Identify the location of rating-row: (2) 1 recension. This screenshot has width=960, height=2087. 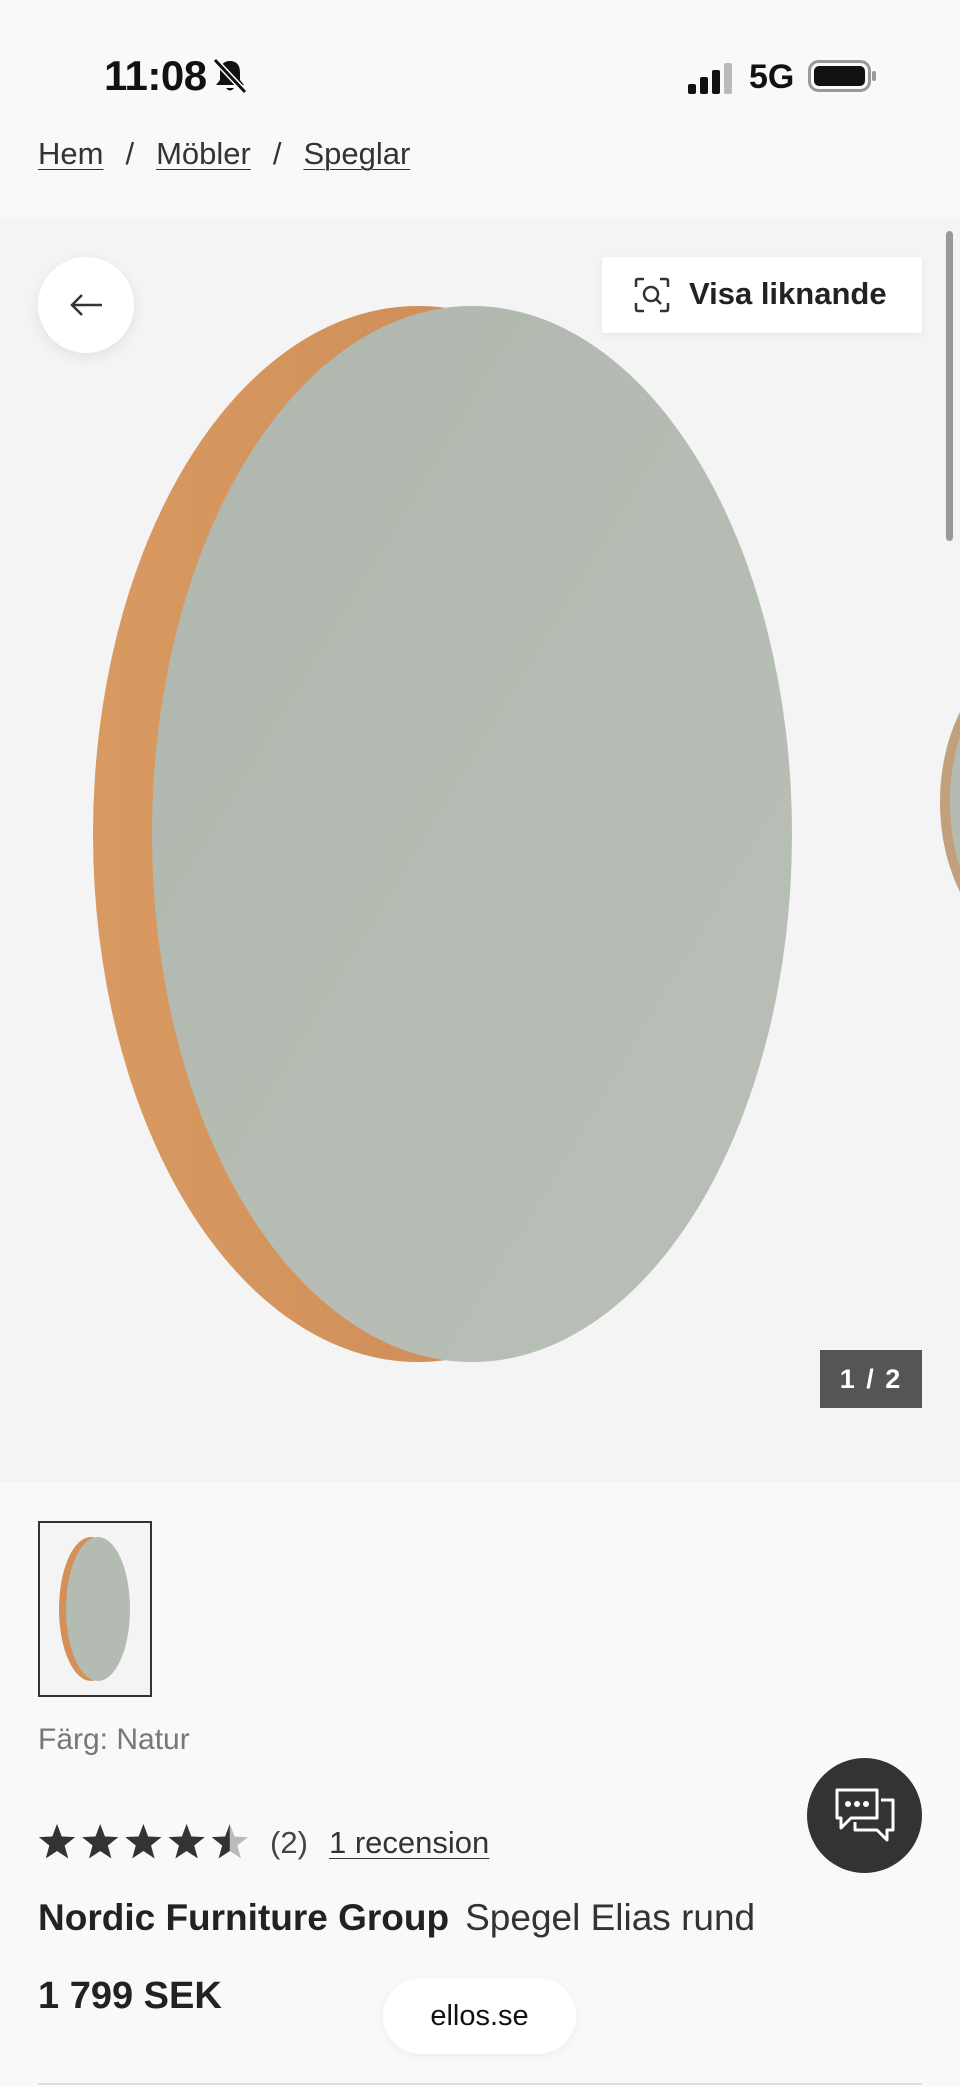
(338, 1844).